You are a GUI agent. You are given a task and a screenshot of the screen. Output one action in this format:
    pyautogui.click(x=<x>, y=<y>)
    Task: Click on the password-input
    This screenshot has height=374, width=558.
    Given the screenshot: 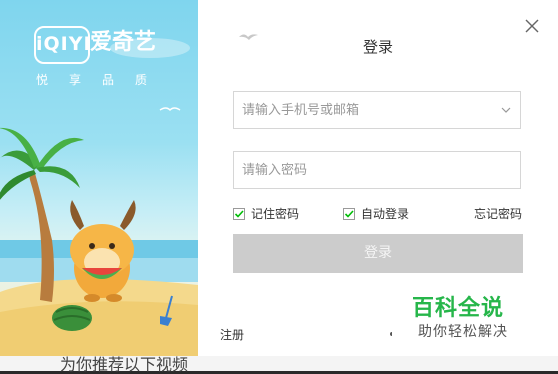 What is the action you would take?
    pyautogui.click(x=367, y=170)
    